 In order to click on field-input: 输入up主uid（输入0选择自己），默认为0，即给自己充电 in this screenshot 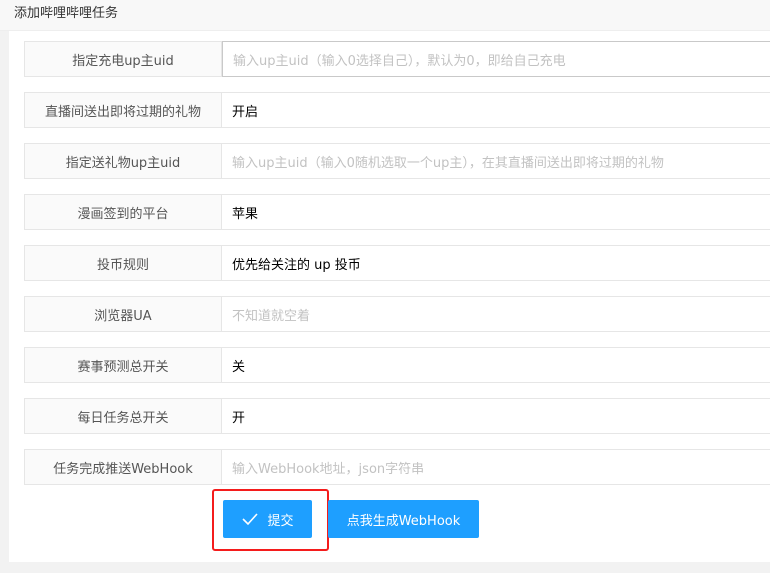, I will do `click(496, 59)`.